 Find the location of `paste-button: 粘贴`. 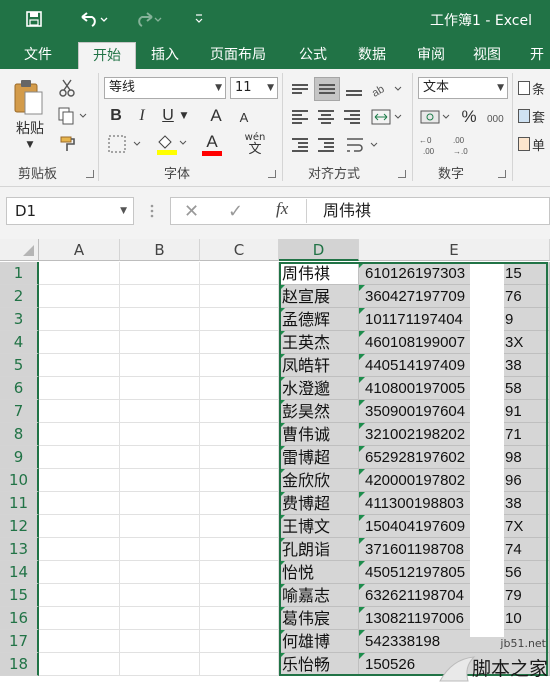

paste-button: 粘贴 is located at coordinates (30, 128).